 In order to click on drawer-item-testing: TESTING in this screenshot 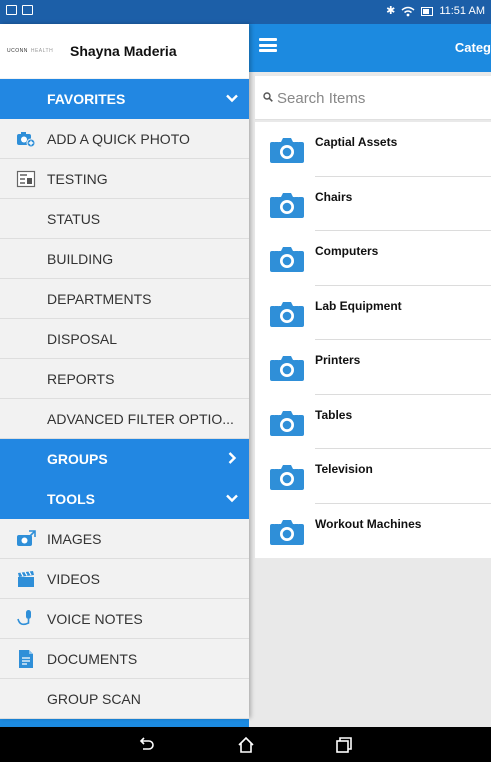, I will do `click(124, 179)`.